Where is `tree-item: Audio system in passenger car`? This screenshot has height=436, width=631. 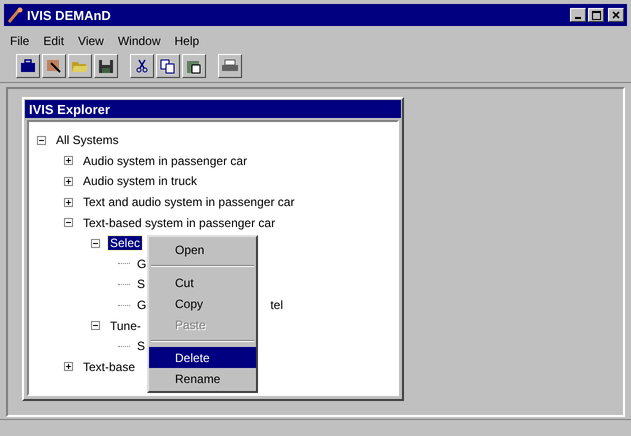 tree-item: Audio system in passenger car is located at coordinates (165, 161).